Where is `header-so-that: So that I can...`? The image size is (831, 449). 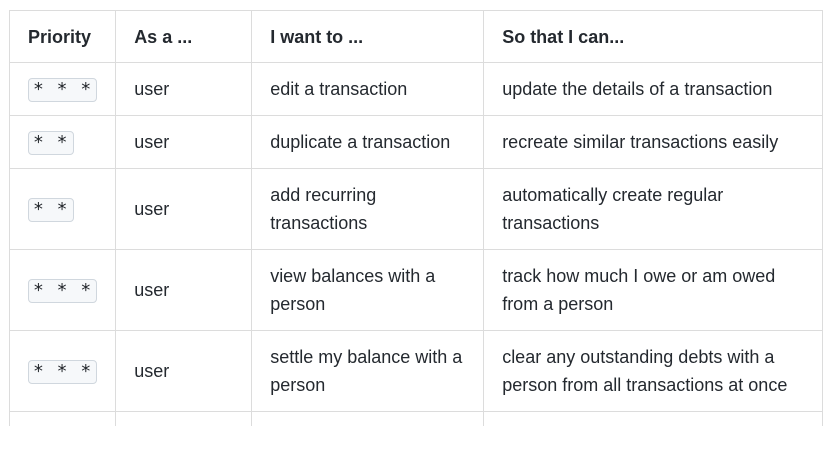 header-so-that: So that I can... is located at coordinates (653, 36).